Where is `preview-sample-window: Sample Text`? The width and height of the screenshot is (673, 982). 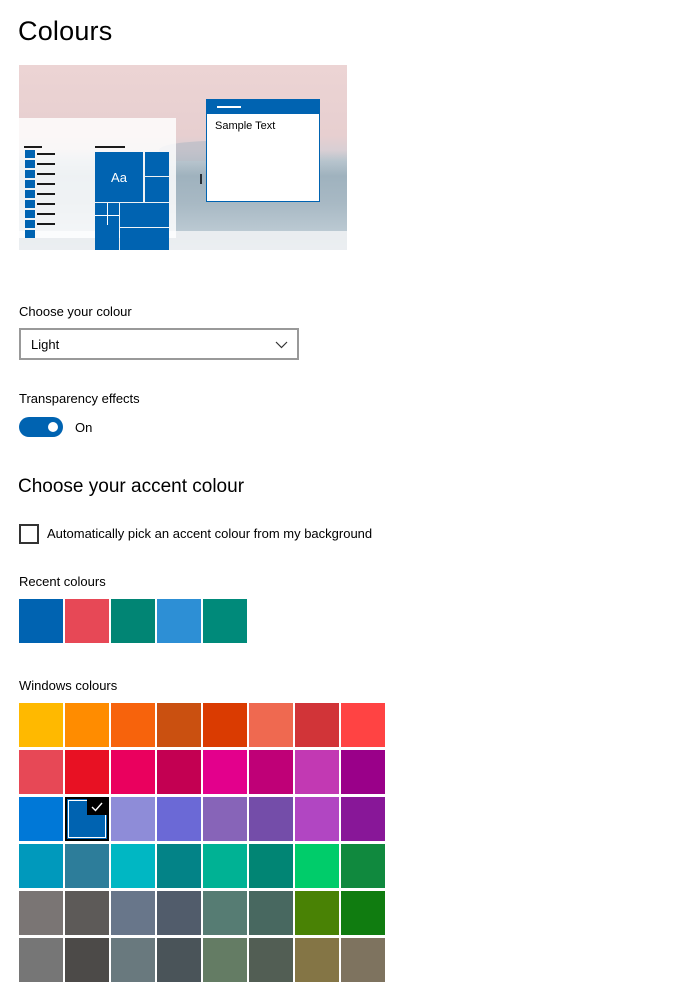
preview-sample-window: Sample Text is located at coordinates (263, 150).